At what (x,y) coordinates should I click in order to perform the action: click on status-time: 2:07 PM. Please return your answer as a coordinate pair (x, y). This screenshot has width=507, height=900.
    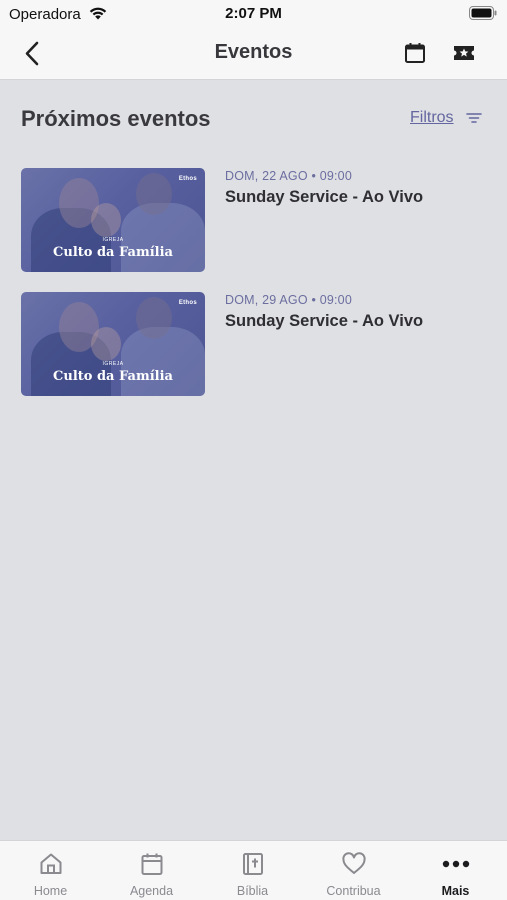
    Looking at the image, I should click on (253, 13).